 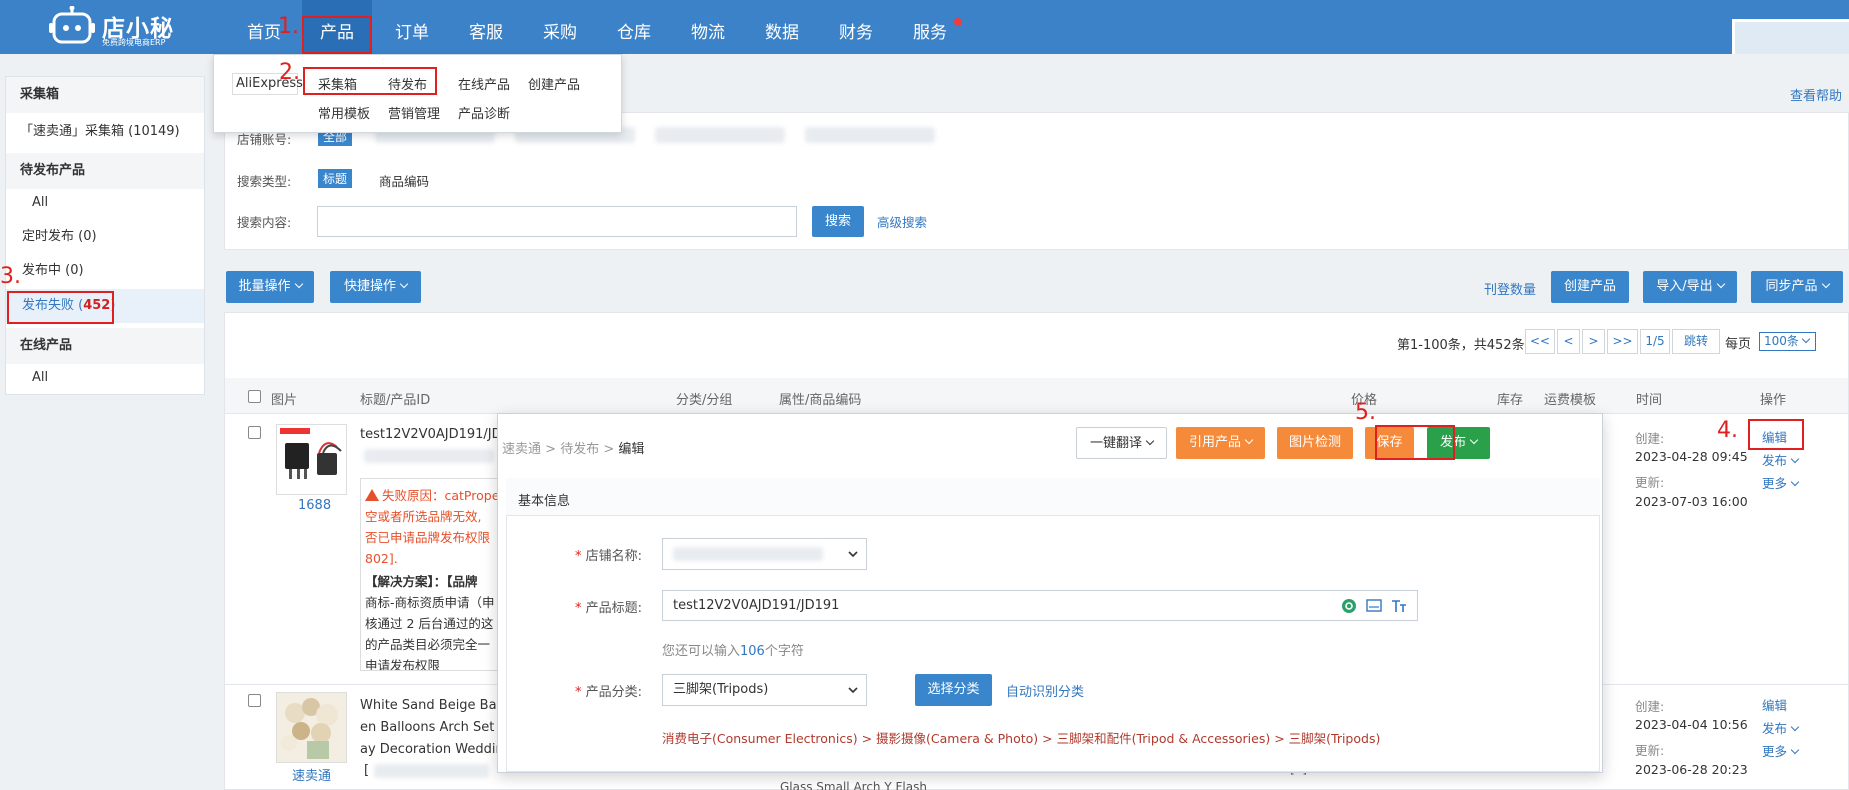 What do you see at coordinates (412, 27) in the screenshot?
I see `nav-order: 订单` at bounding box center [412, 27].